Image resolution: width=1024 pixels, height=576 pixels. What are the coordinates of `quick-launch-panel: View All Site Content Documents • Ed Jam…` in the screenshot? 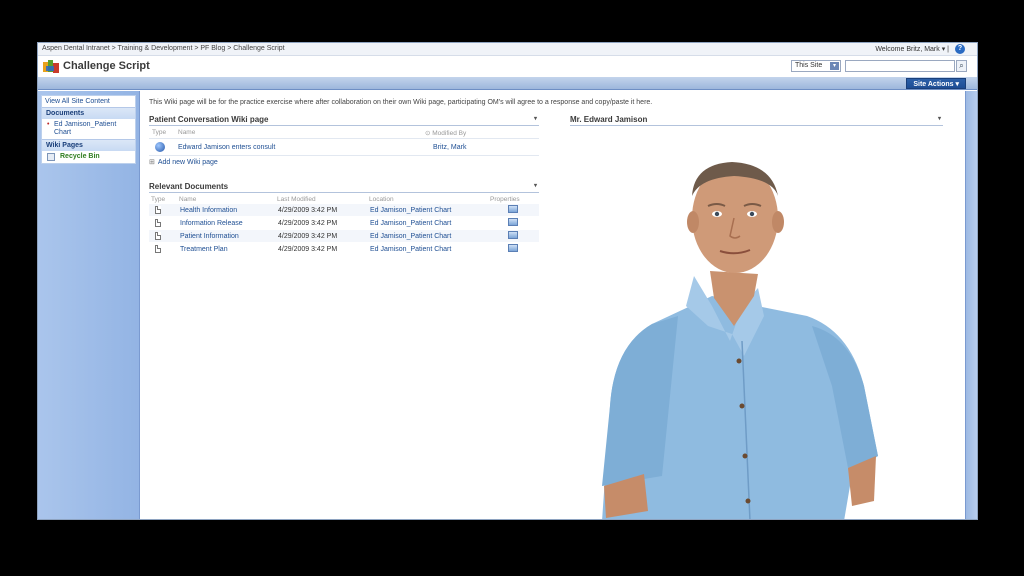 It's located at (88, 129).